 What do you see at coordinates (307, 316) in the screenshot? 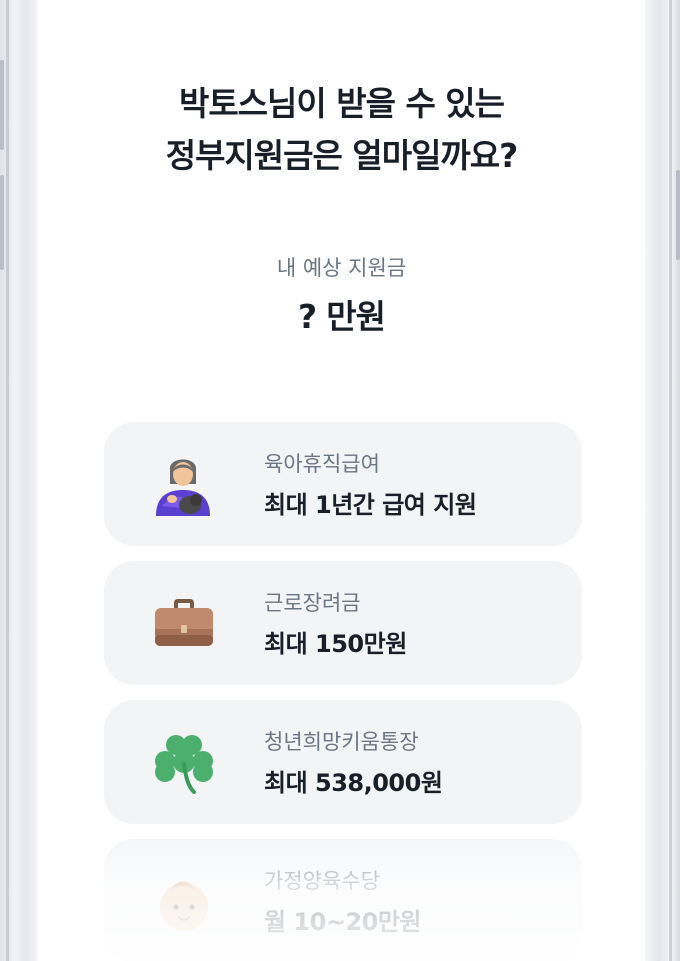
I see `estimate-value-mark: ?` at bounding box center [307, 316].